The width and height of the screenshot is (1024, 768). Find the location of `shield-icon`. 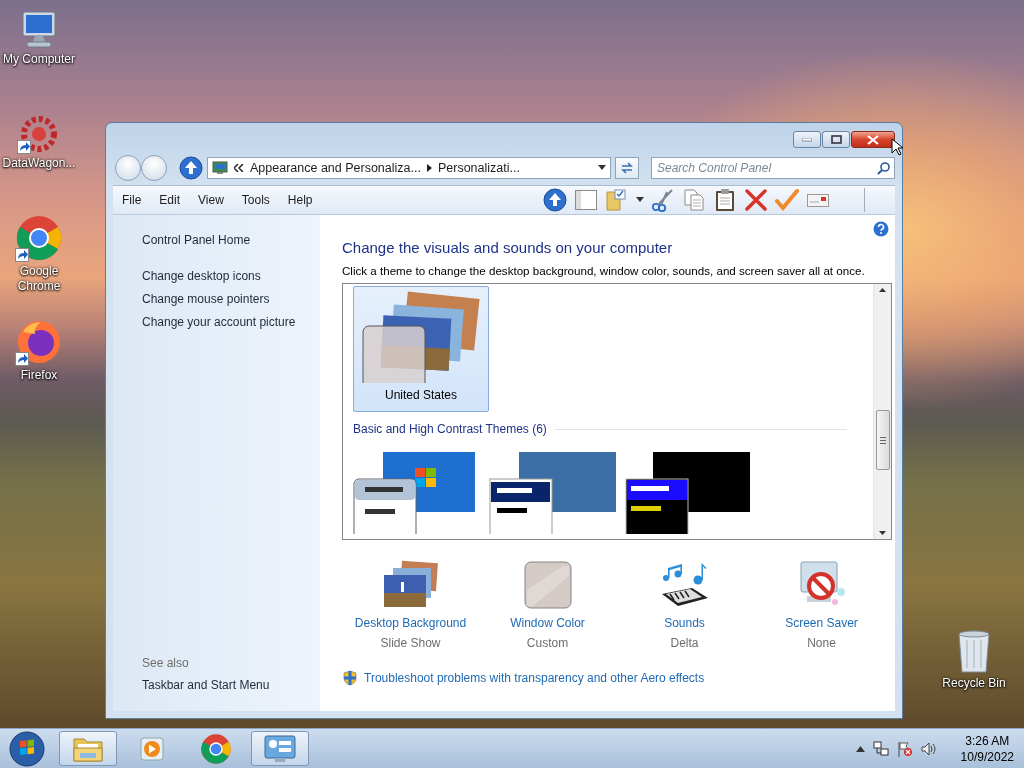

shield-icon is located at coordinates (350, 678).